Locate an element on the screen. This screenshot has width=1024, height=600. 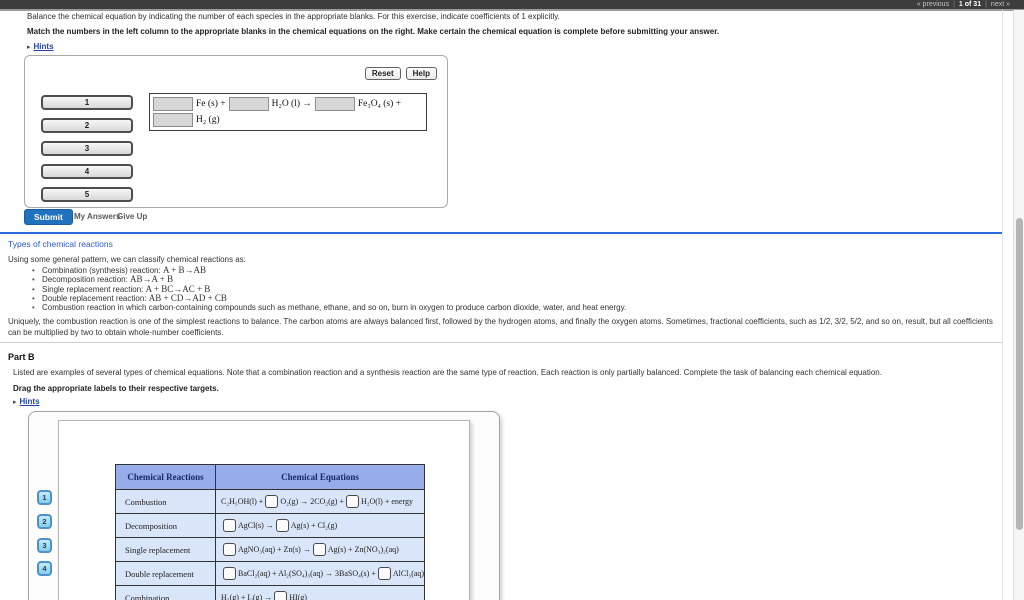
equation-line-1: Fe (s) + H₂O (l) → Fe₃O₄ (s) + is located at coordinates (288, 104).